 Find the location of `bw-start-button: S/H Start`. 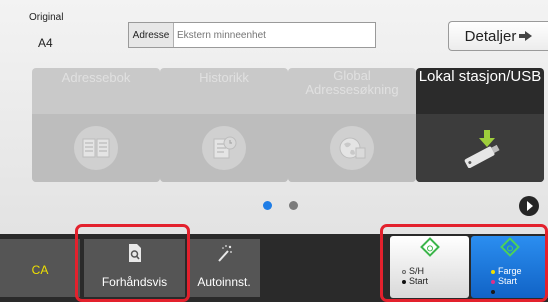

bw-start-button: S/H Start is located at coordinates (429, 267).